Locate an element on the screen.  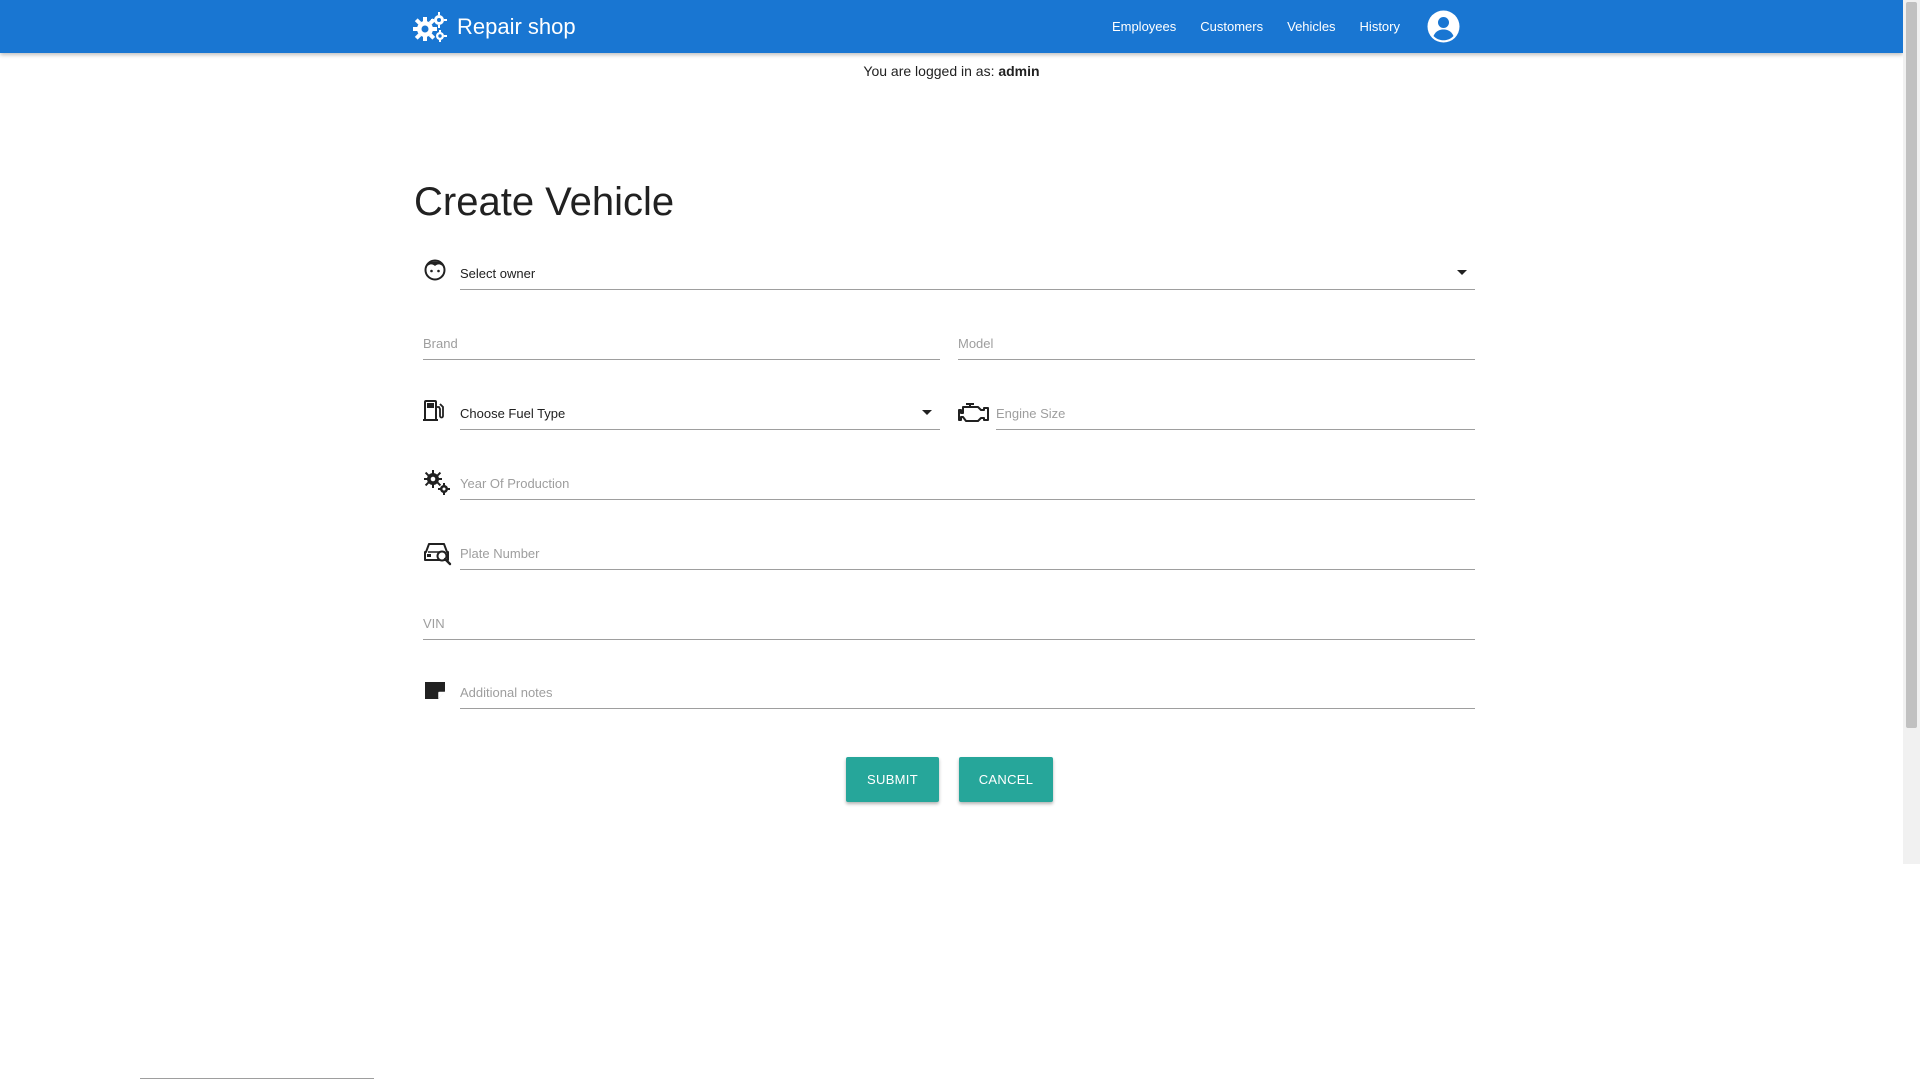
owner-select-value: Select owner is located at coordinates (498, 273).